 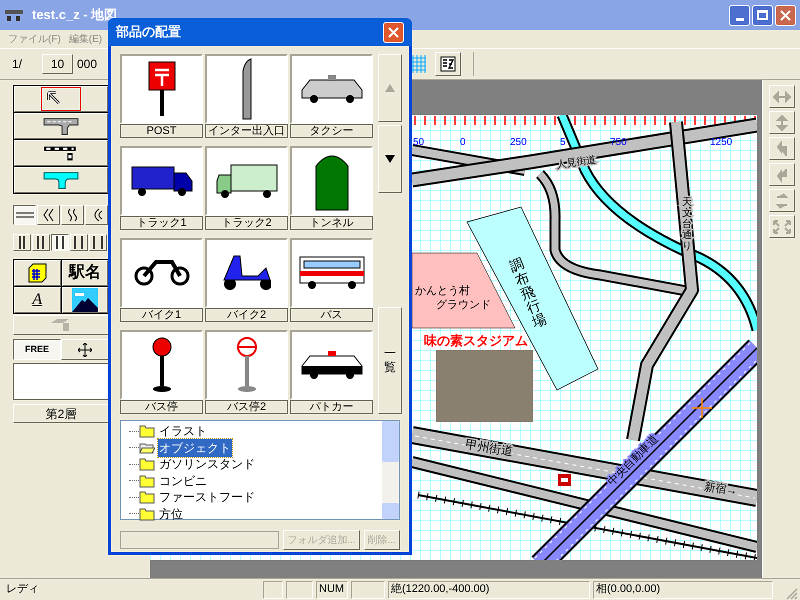 I want to click on scroll-down-button, so click(x=390, y=159).